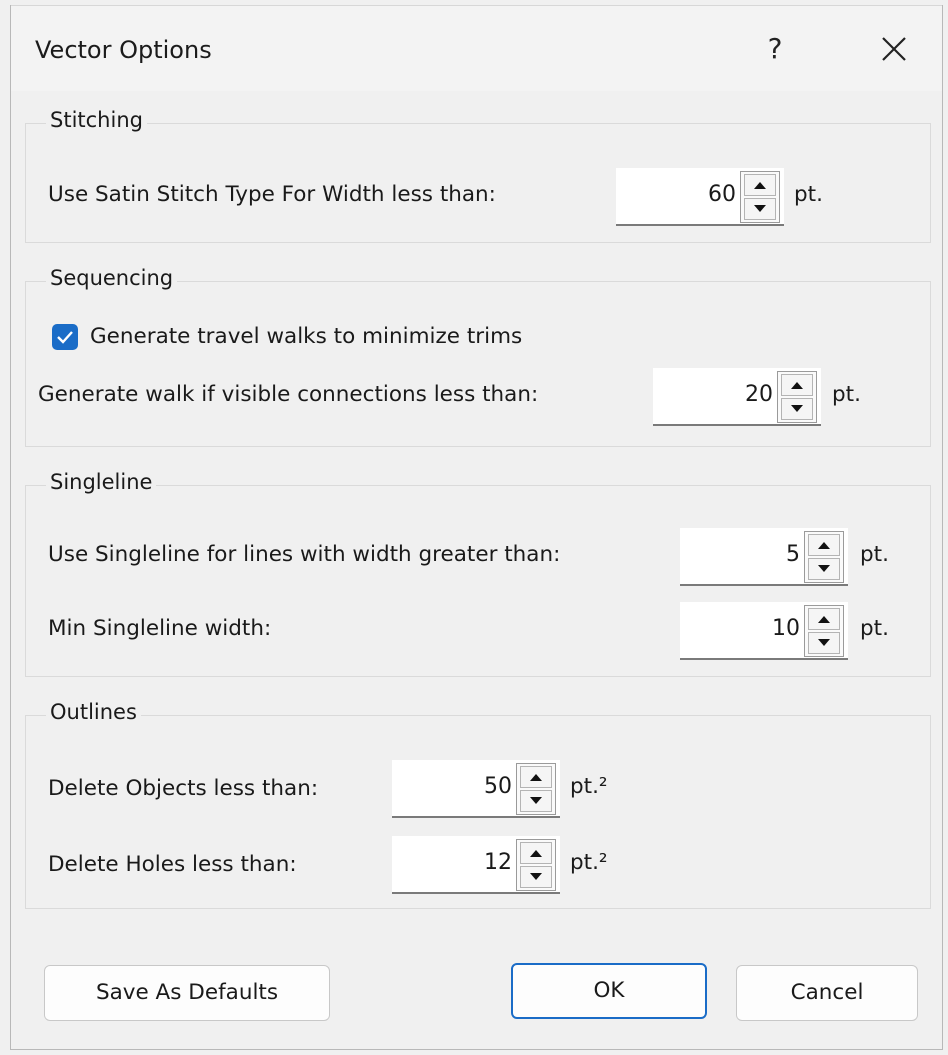 This screenshot has height=1055, width=948. What do you see at coordinates (824, 557) in the screenshot?
I see `singleline-width-spin-buttons` at bounding box center [824, 557].